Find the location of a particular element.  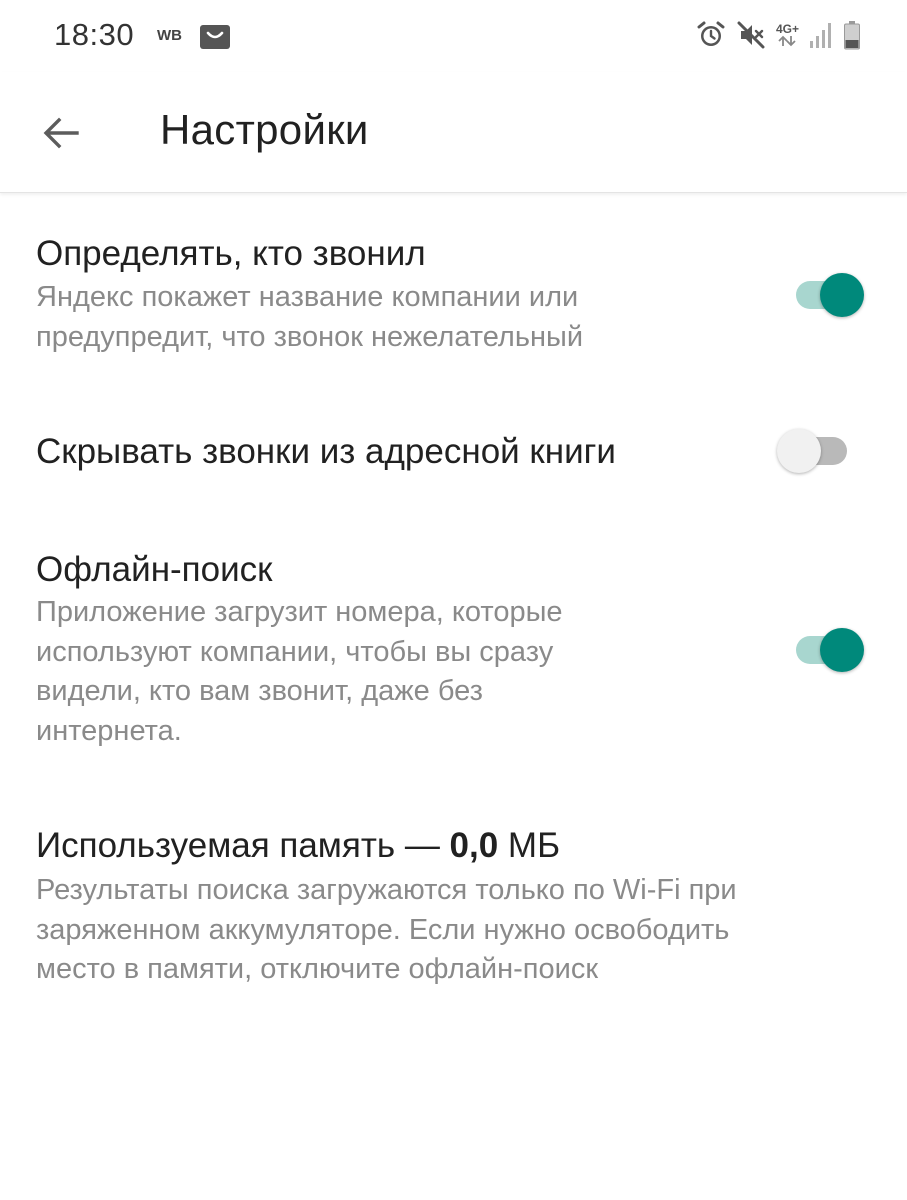

hide-contacts-toggle is located at coordinates (814, 450).